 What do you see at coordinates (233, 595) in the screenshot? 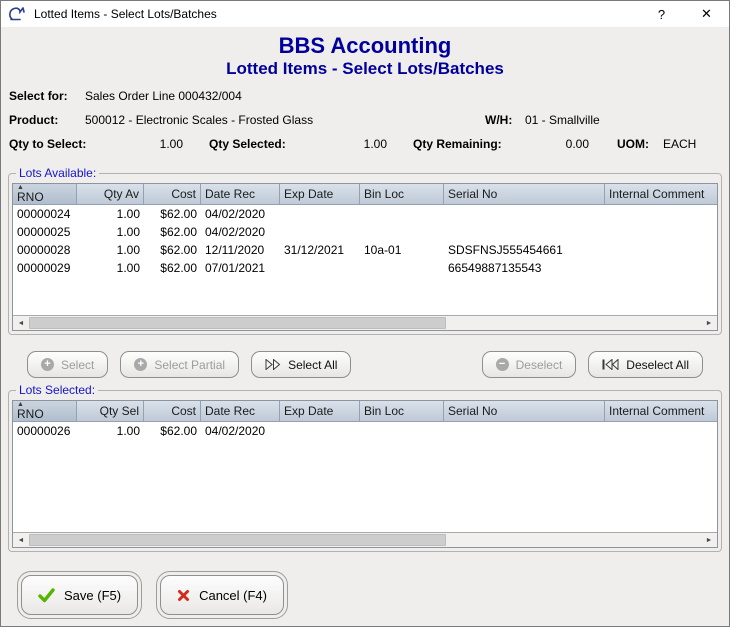
I see `cancel-button-label: Cancel (F4)` at bounding box center [233, 595].